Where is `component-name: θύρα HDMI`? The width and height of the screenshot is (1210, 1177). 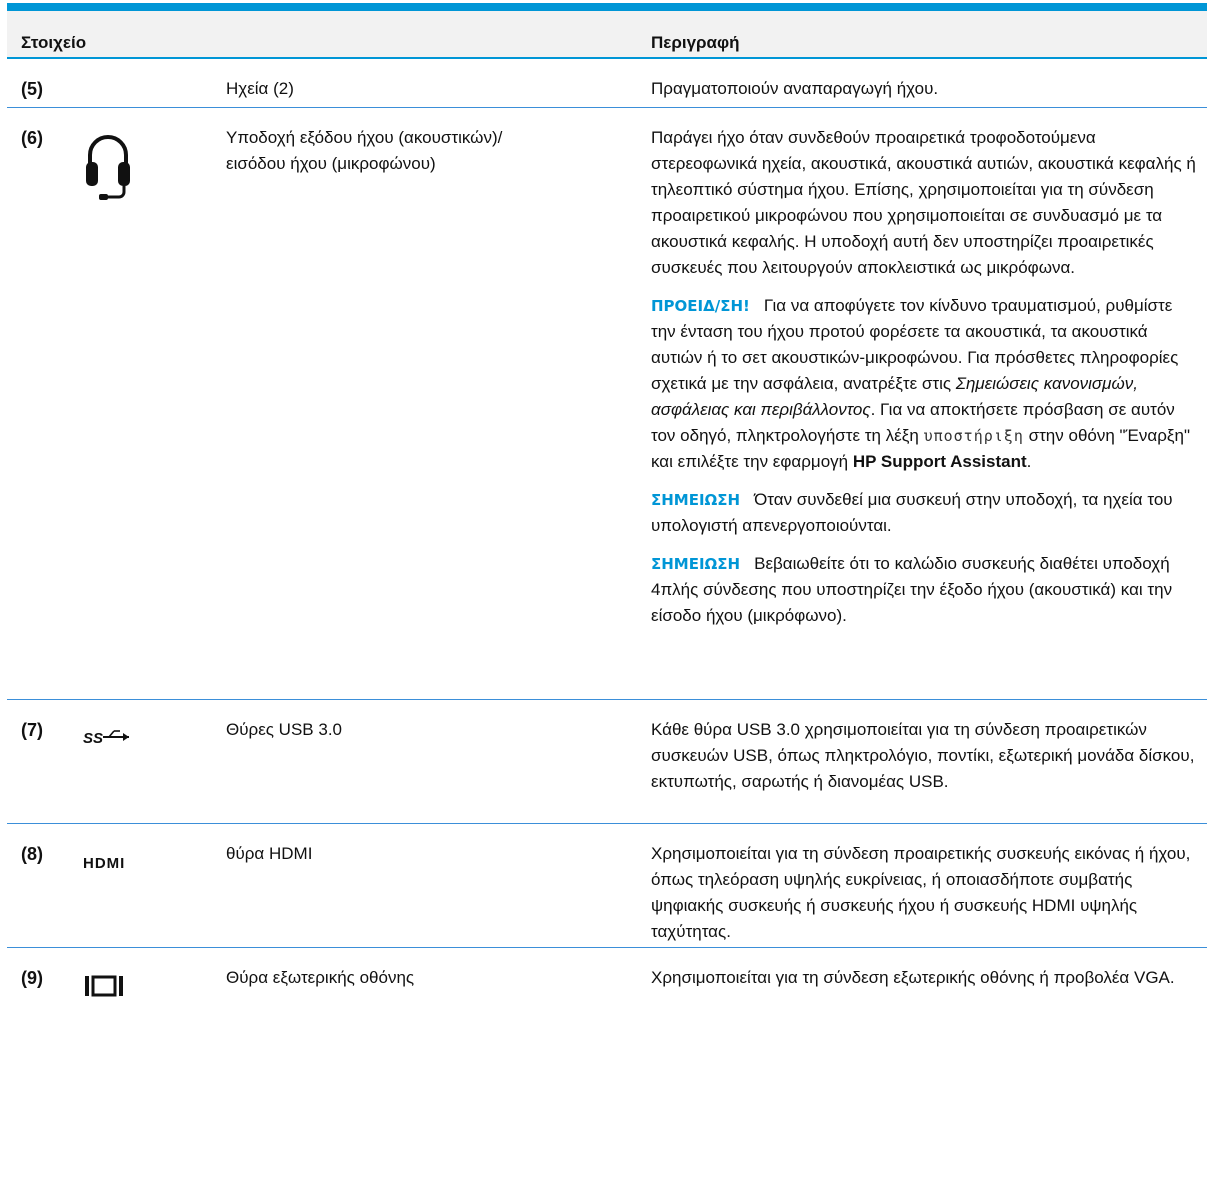
component-name: θύρα HDMI is located at coordinates (269, 853).